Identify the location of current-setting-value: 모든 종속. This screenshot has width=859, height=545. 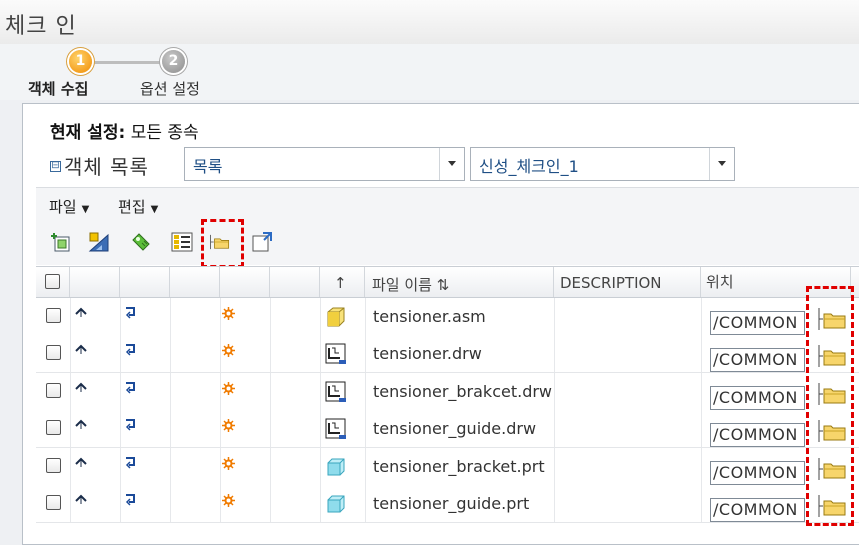
(164, 133).